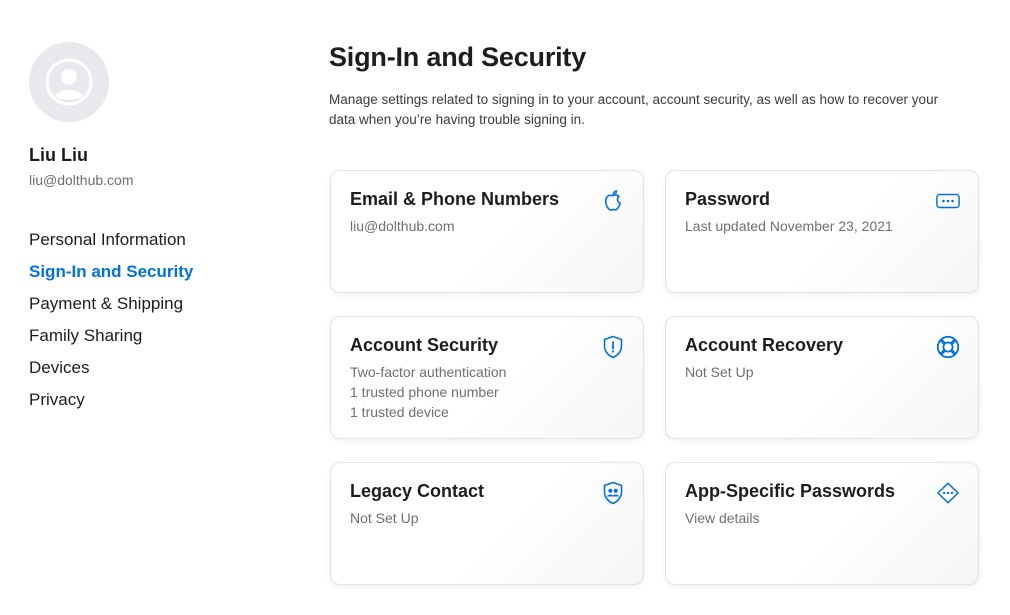 This screenshot has width=1010, height=615. Describe the element at coordinates (144, 406) in the screenshot. I see `sidebar-item-privacy: Privacy` at that location.